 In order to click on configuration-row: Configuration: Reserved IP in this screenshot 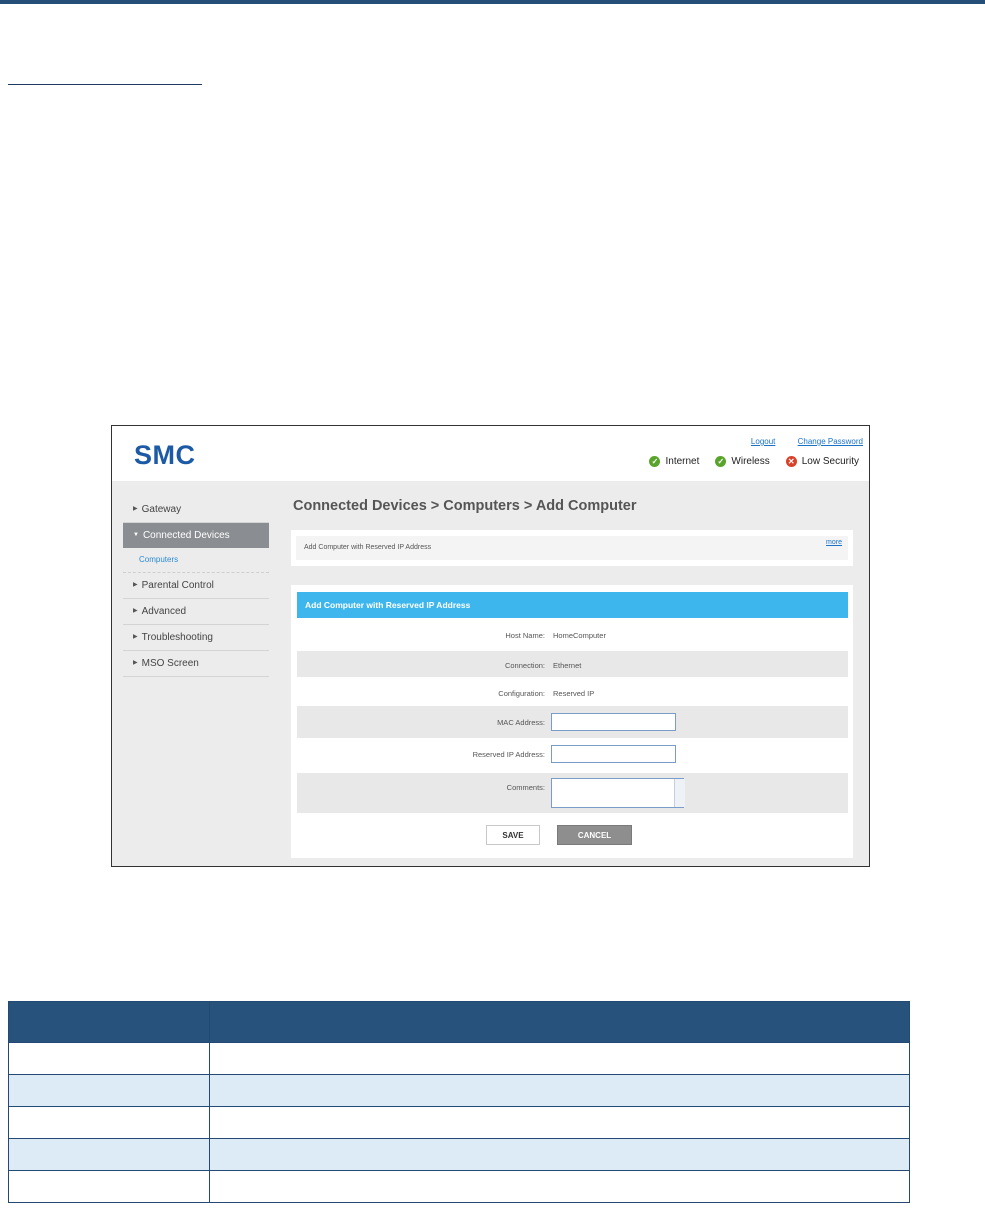, I will do `click(572, 692)`.